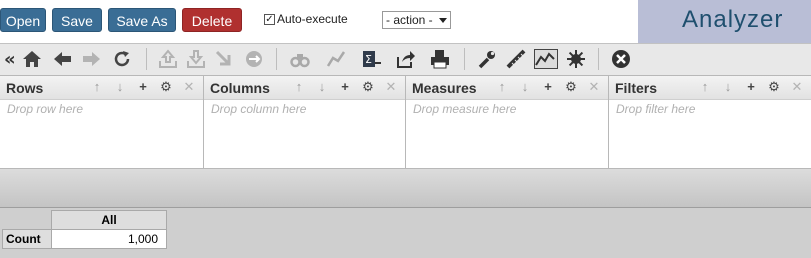 The width and height of the screenshot is (811, 258). Describe the element at coordinates (32, 59) in the screenshot. I see `home-icon` at that location.